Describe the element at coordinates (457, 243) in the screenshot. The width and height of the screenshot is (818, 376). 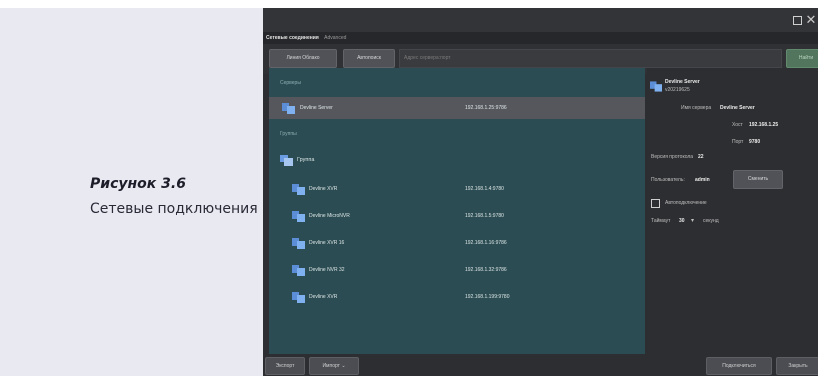
I see `group-item-row: Devline XVR 16 192.168.1.16:9786` at that location.